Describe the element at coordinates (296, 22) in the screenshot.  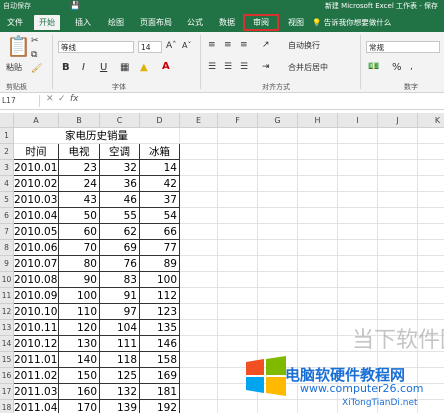
I see `tab-view: 视图` at that location.